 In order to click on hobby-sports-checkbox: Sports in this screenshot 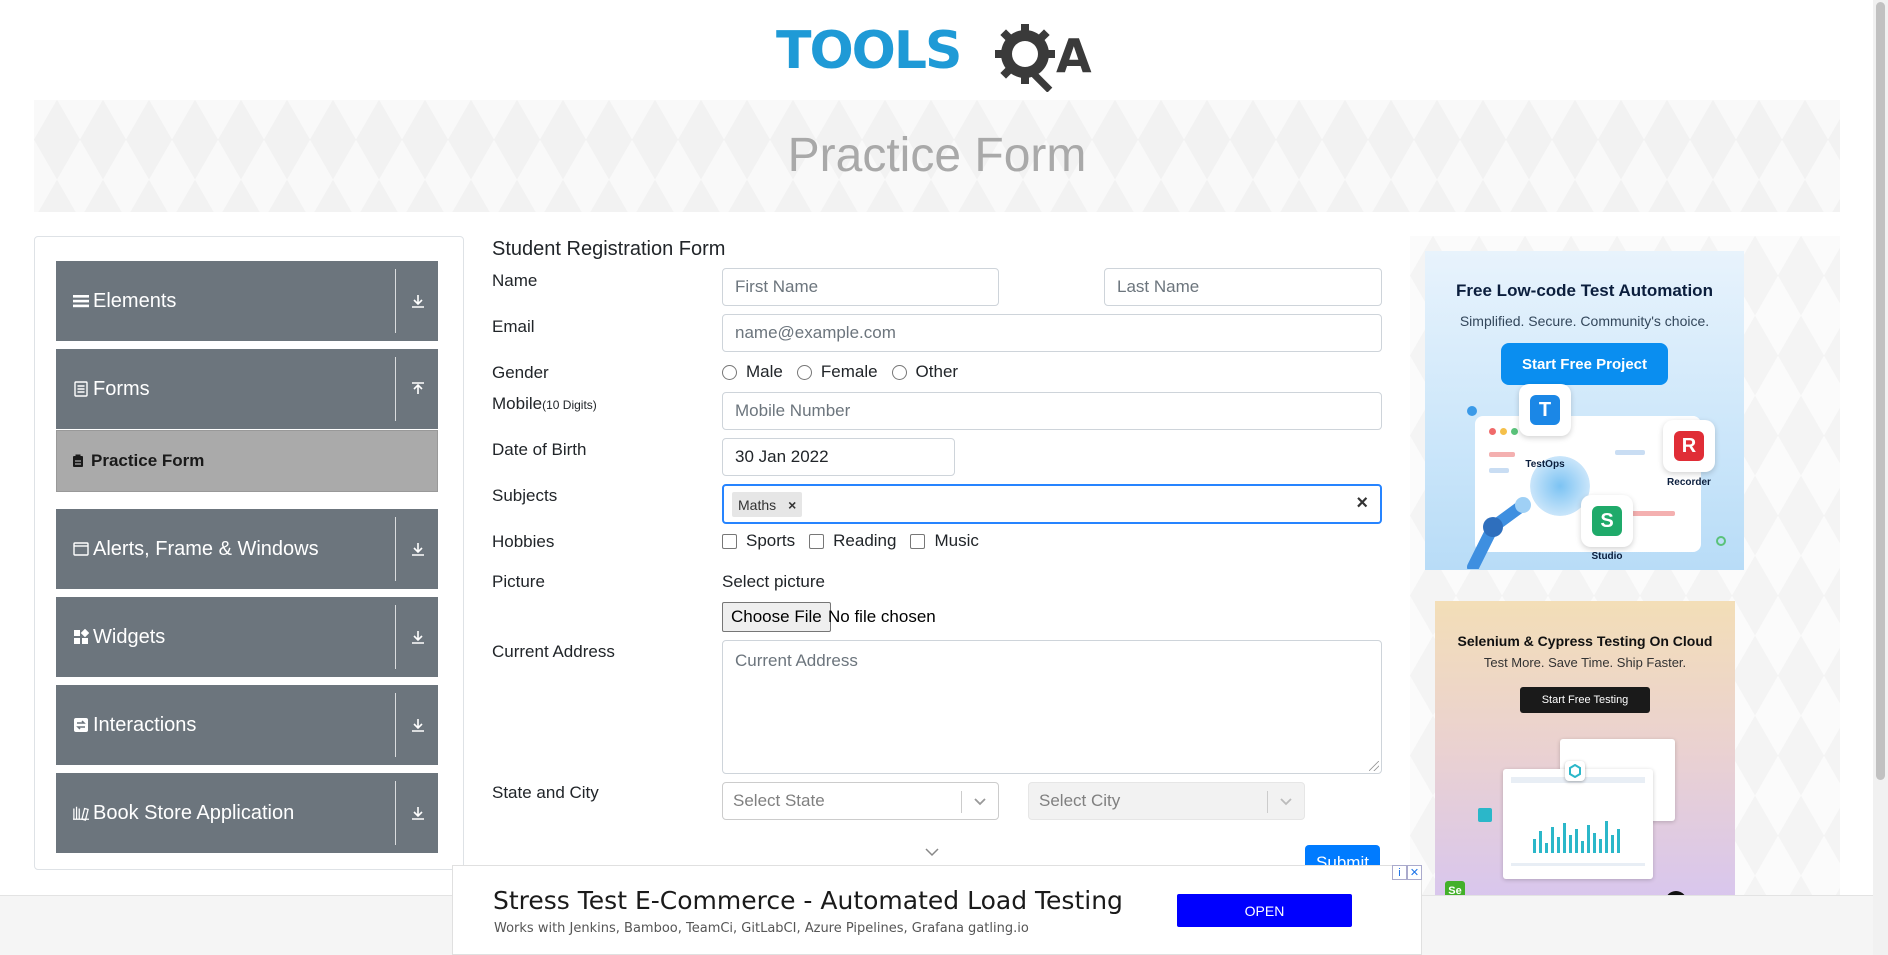, I will do `click(758, 541)`.